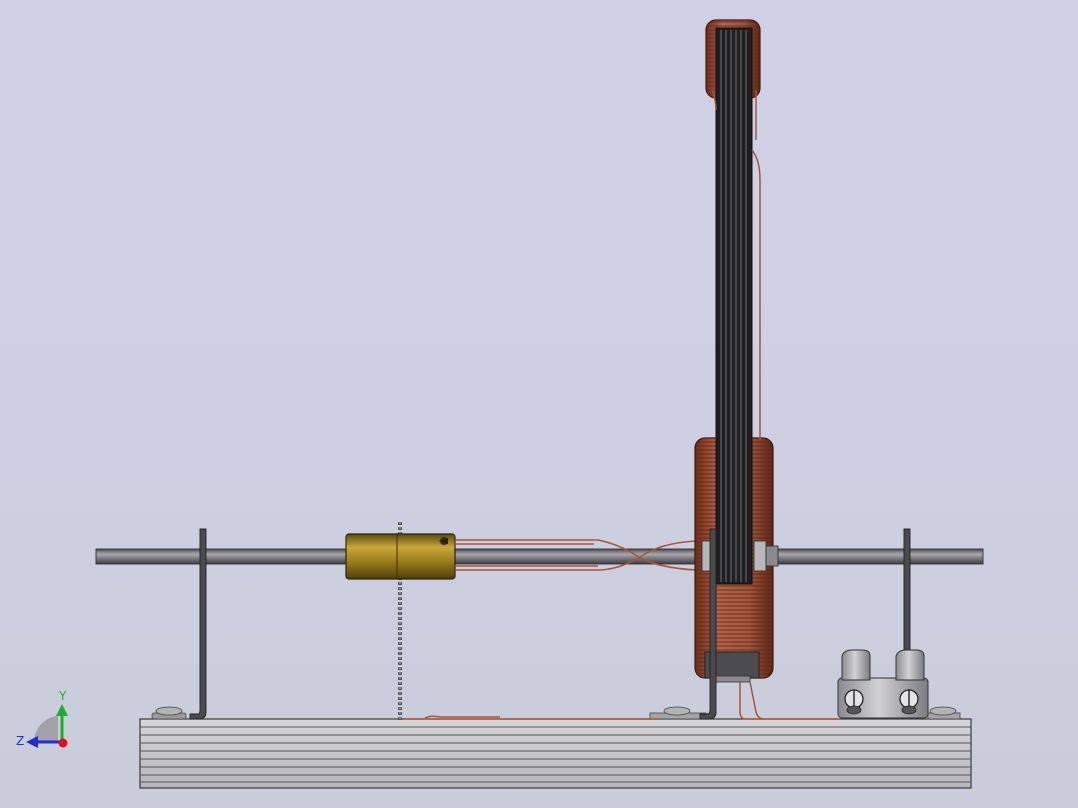  Describe the element at coordinates (734, 306) in the screenshot. I see `laminated-core` at that location.